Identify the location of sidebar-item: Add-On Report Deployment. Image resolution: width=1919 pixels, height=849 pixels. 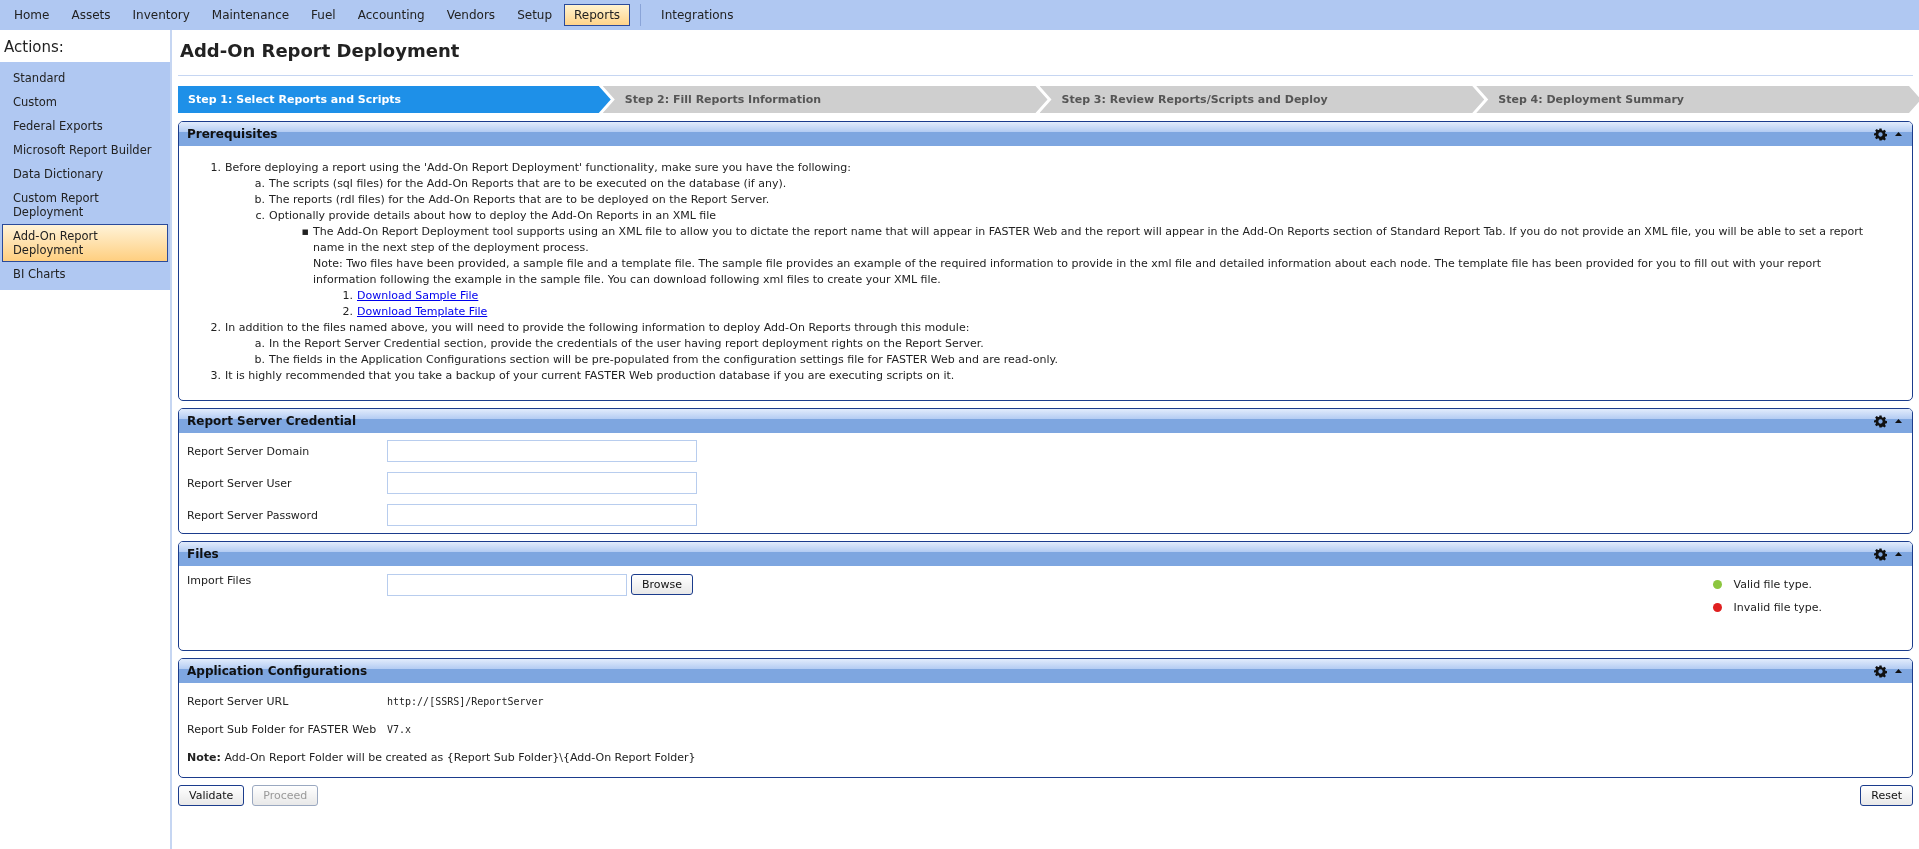
(85, 243).